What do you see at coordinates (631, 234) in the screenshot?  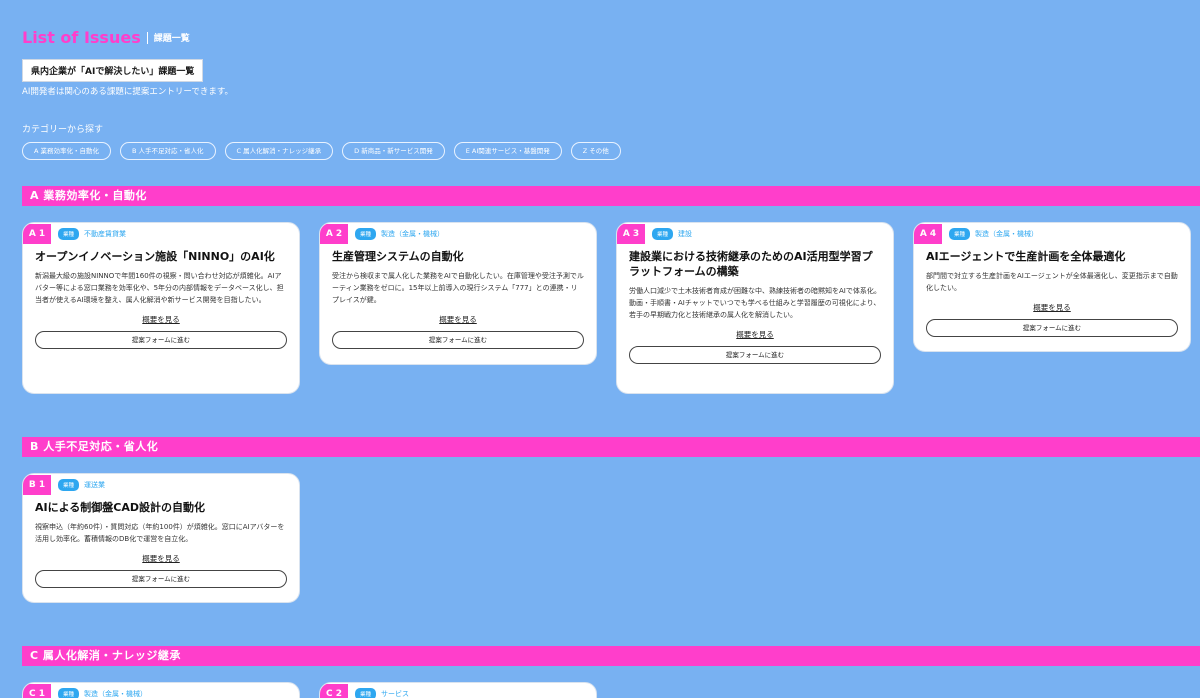 I see `issue-code-badge: A 3` at bounding box center [631, 234].